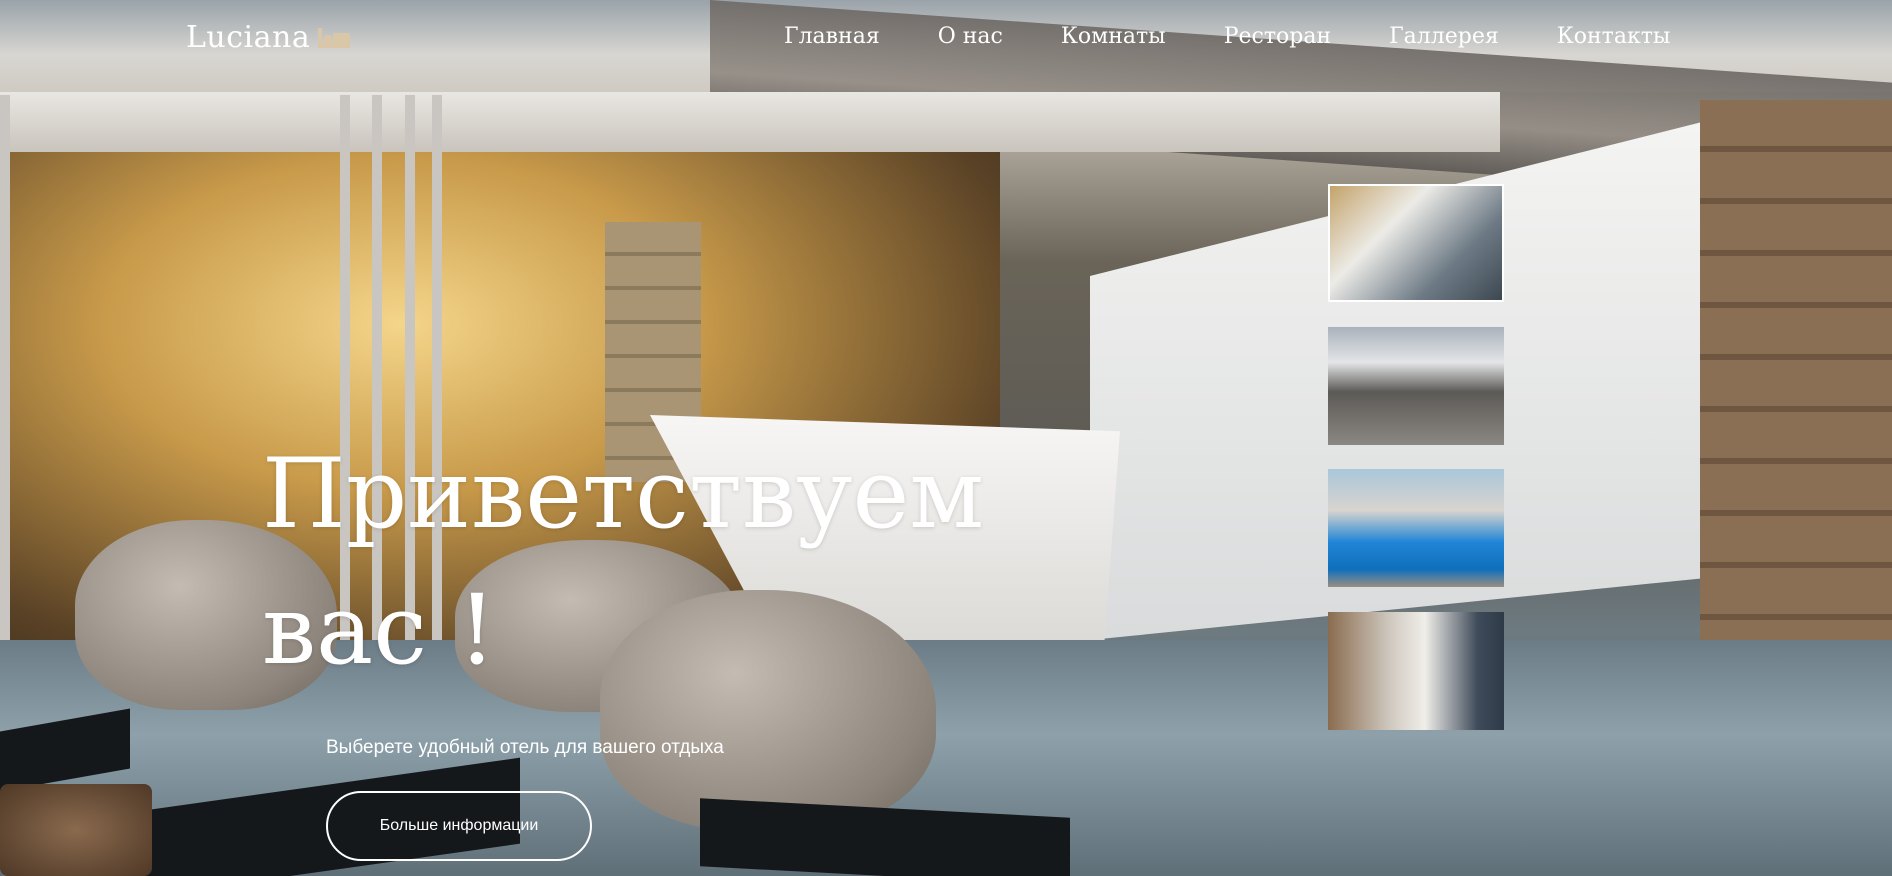 The image size is (1892, 876). Describe the element at coordinates (750, 122) in the screenshot. I see `roof-beam` at that location.